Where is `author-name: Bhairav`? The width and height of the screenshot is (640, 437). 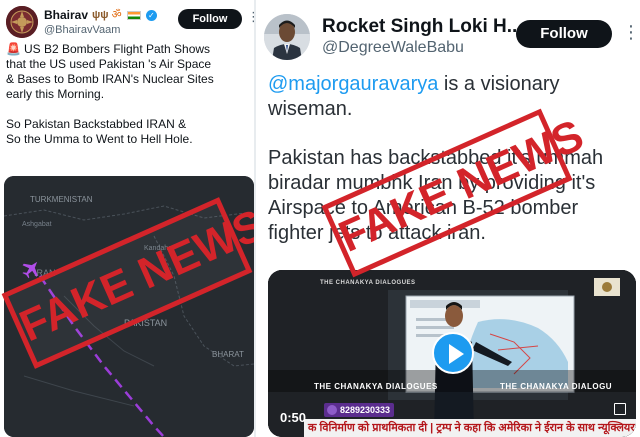 author-name: Bhairav is located at coordinates (66, 15).